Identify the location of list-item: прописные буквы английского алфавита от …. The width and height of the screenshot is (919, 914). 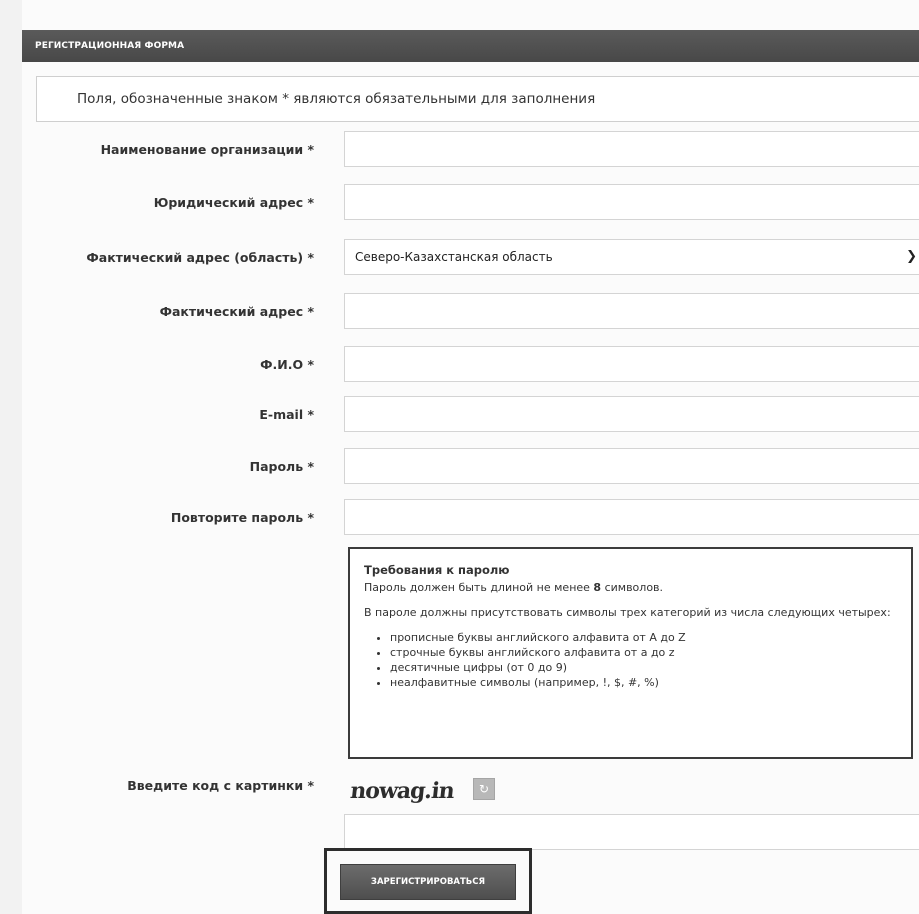
(644, 637).